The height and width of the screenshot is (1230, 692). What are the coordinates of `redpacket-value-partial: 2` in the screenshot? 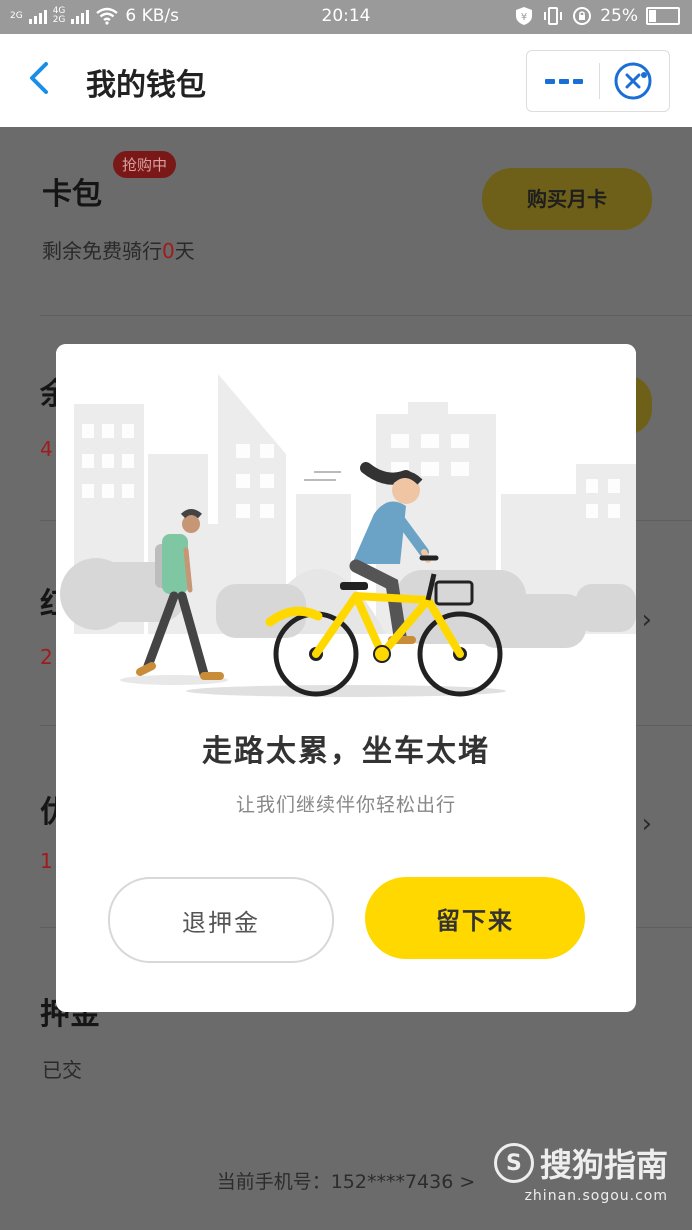 It's located at (46, 657).